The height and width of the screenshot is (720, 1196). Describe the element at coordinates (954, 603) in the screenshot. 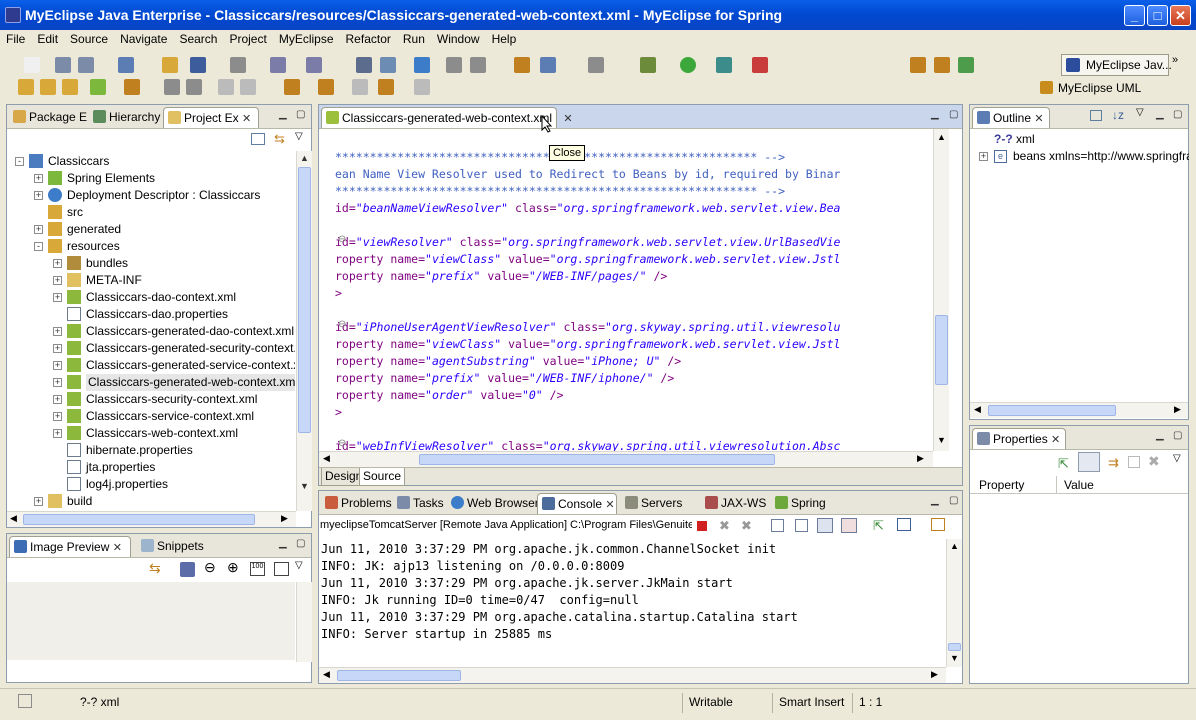

I see `console-vertical-scrollbar: ▲ ▼` at that location.